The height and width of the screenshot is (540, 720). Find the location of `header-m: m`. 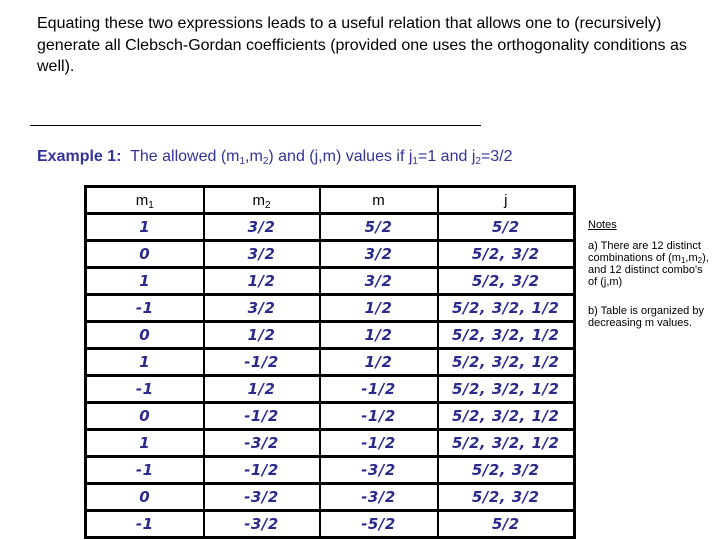

header-m: m is located at coordinates (378, 200).